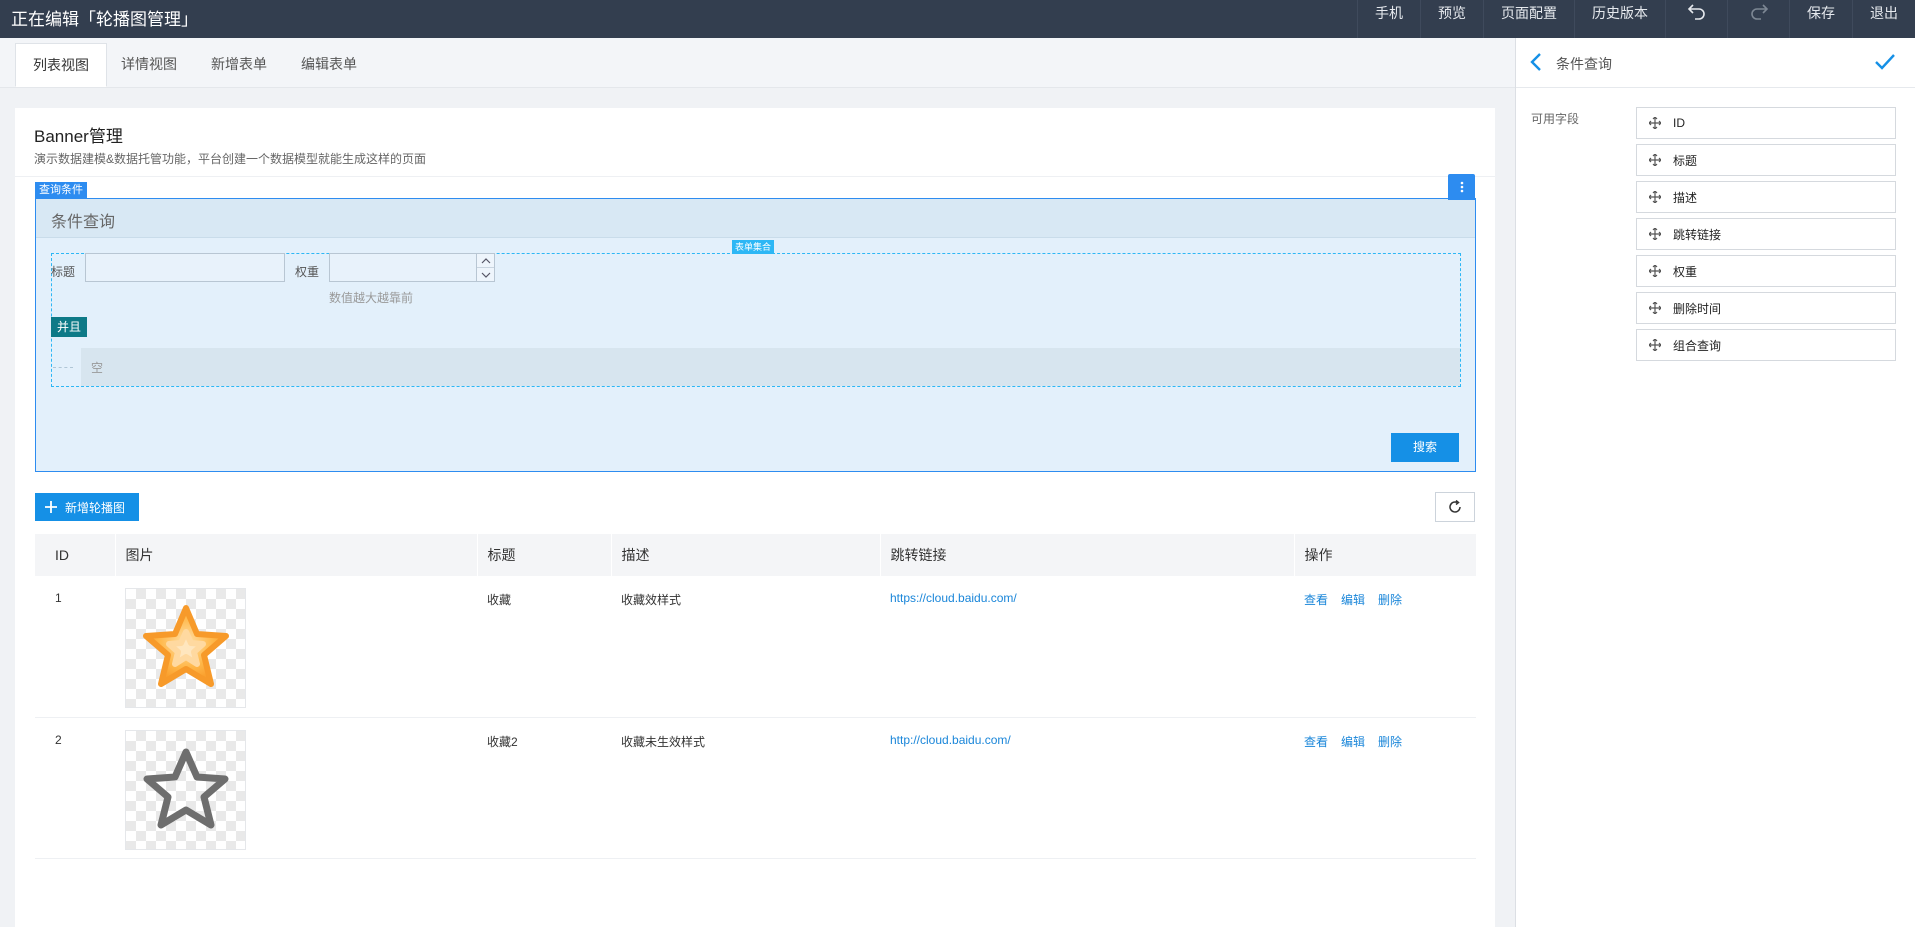 The image size is (1915, 927). I want to click on chevron-left-icon, so click(1535, 62).